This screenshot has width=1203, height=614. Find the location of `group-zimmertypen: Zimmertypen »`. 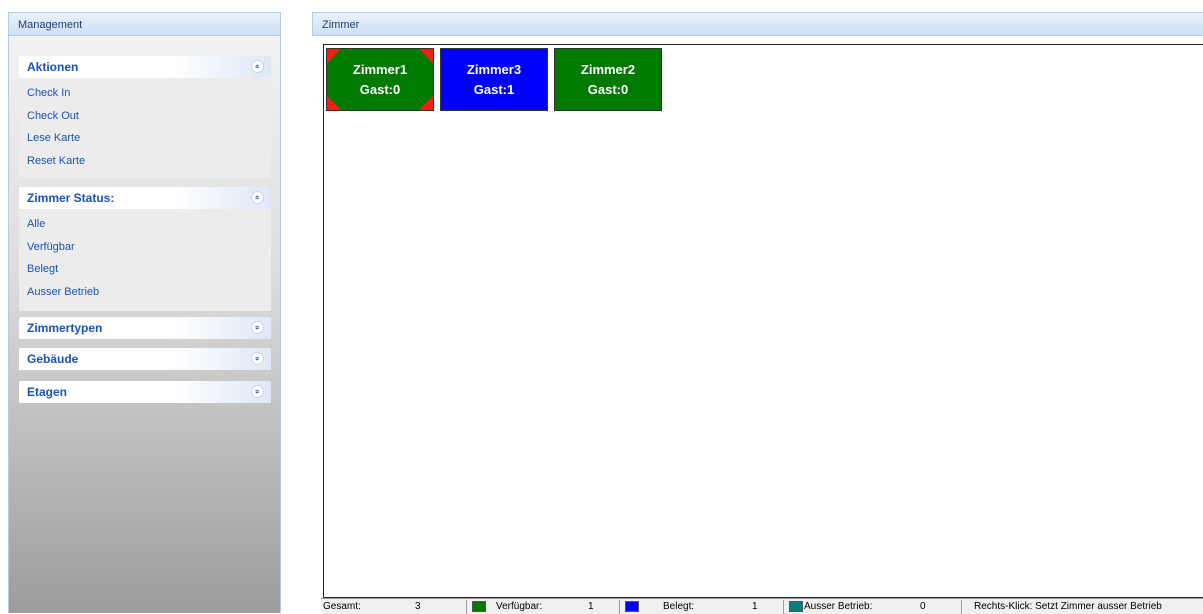

group-zimmertypen: Zimmertypen » is located at coordinates (145, 328).